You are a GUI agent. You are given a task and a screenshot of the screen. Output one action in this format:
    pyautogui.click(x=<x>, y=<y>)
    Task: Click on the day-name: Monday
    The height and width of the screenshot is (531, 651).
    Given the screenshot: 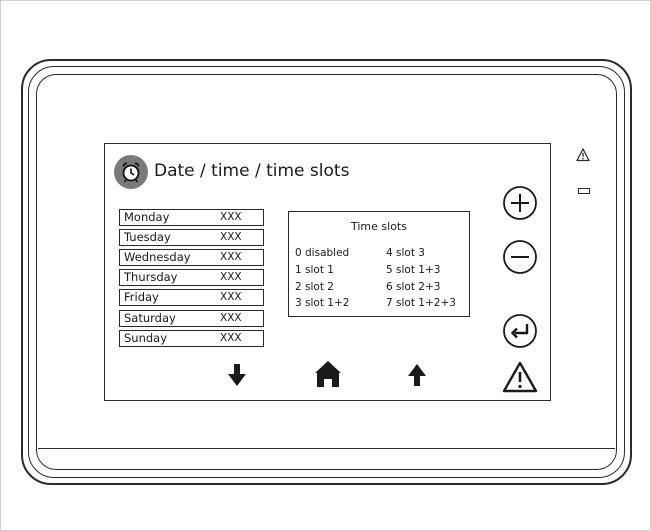 What is the action you would take?
    pyautogui.click(x=147, y=217)
    